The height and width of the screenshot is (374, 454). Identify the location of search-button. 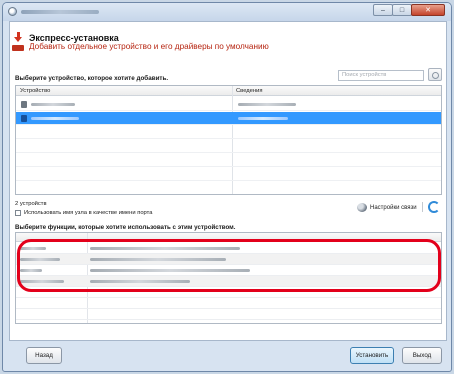
(435, 74).